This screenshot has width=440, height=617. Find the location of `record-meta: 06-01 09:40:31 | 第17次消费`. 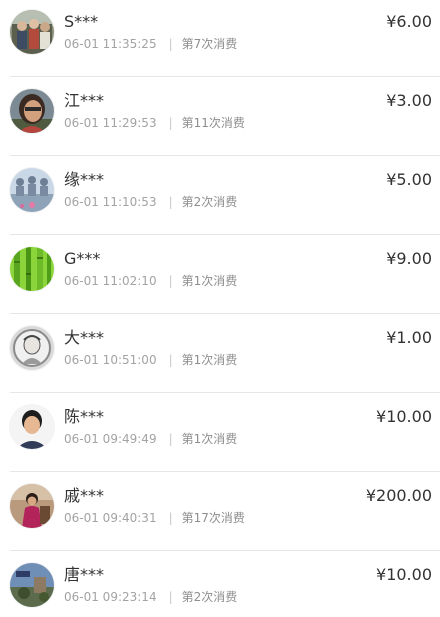

record-meta: 06-01 09:40:31 | 第17次消费 is located at coordinates (154, 518).